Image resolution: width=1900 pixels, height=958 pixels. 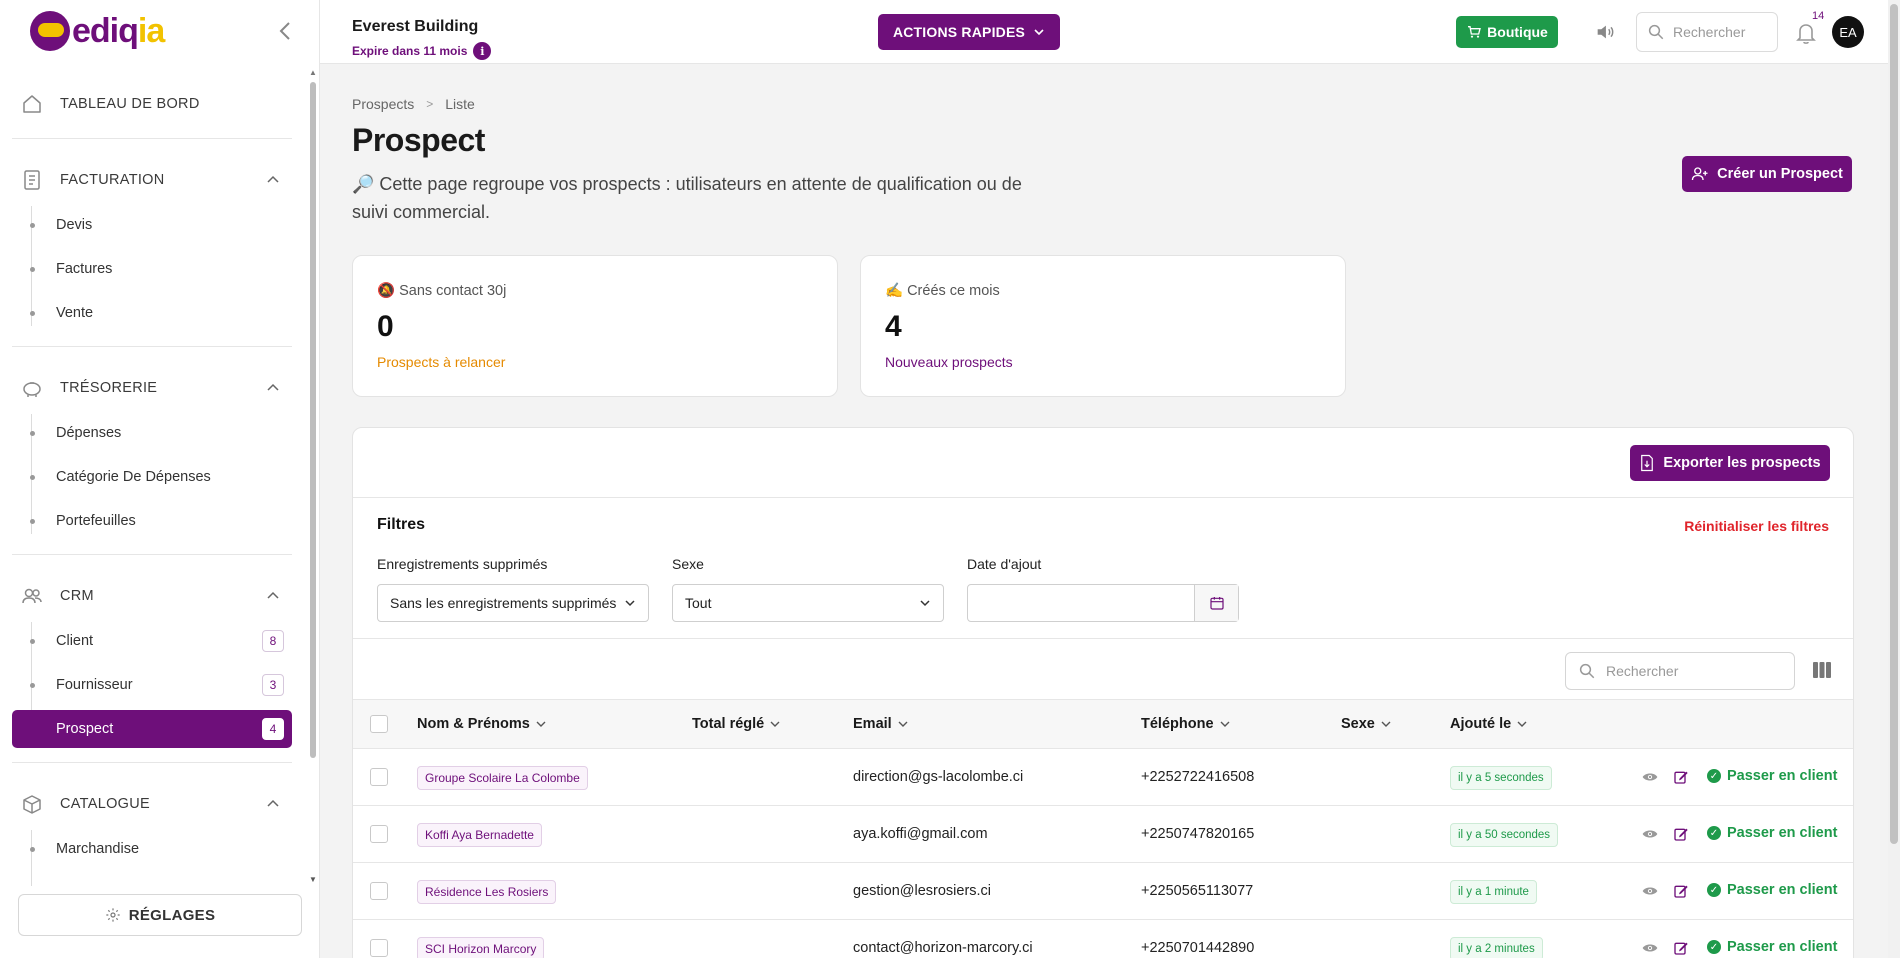 What do you see at coordinates (736, 724) in the screenshot?
I see `column-header-total: Total réglé` at bounding box center [736, 724].